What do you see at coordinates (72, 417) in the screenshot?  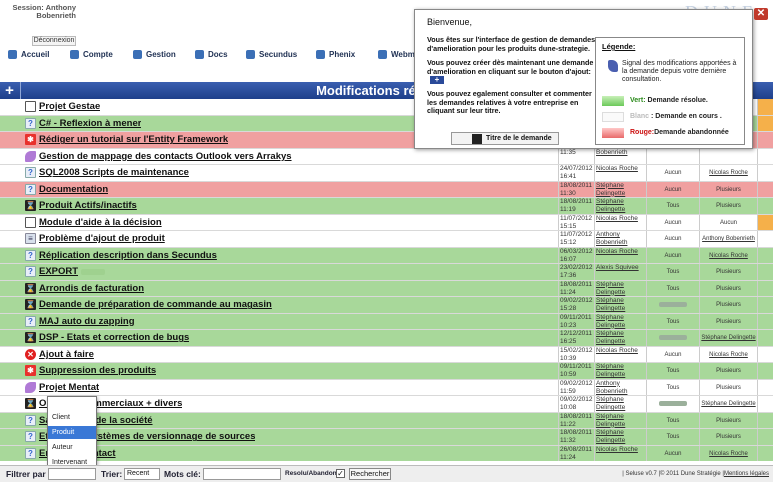 I see `dropdown-option-client: Client` at bounding box center [72, 417].